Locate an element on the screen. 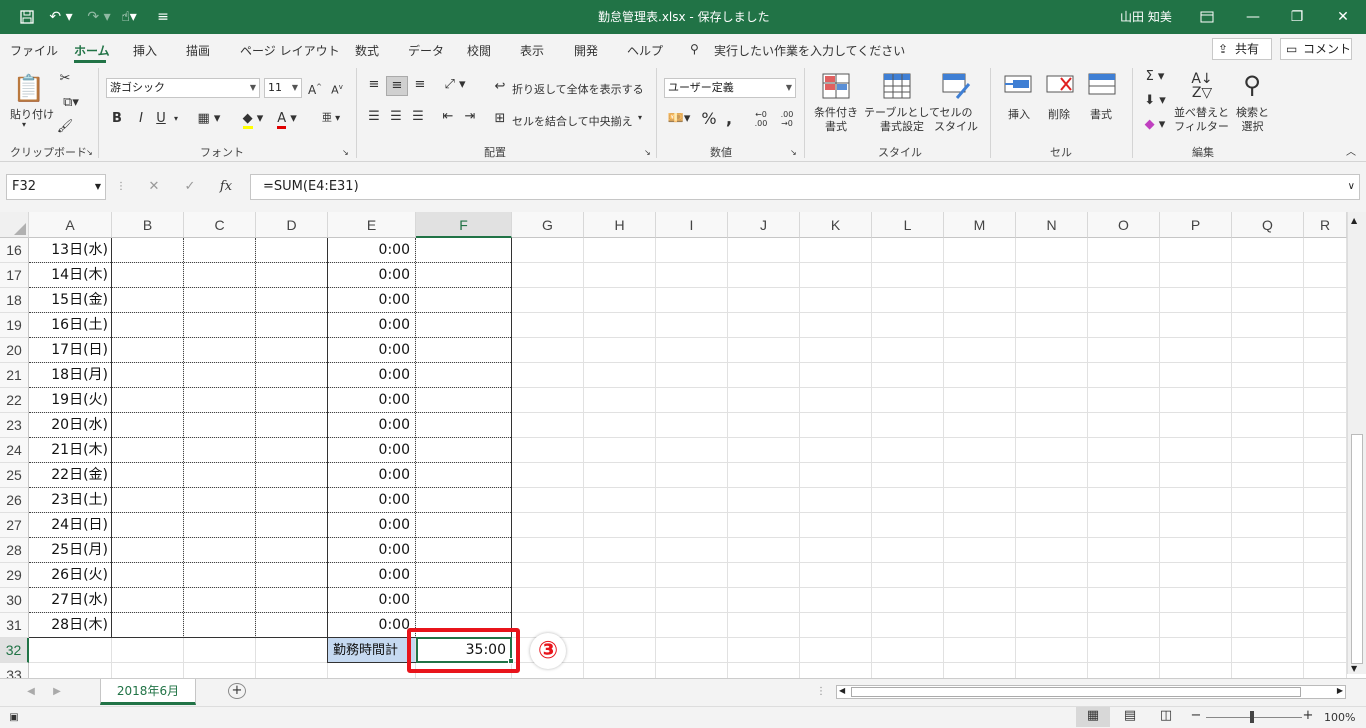  tab-data: データ is located at coordinates (426, 50).